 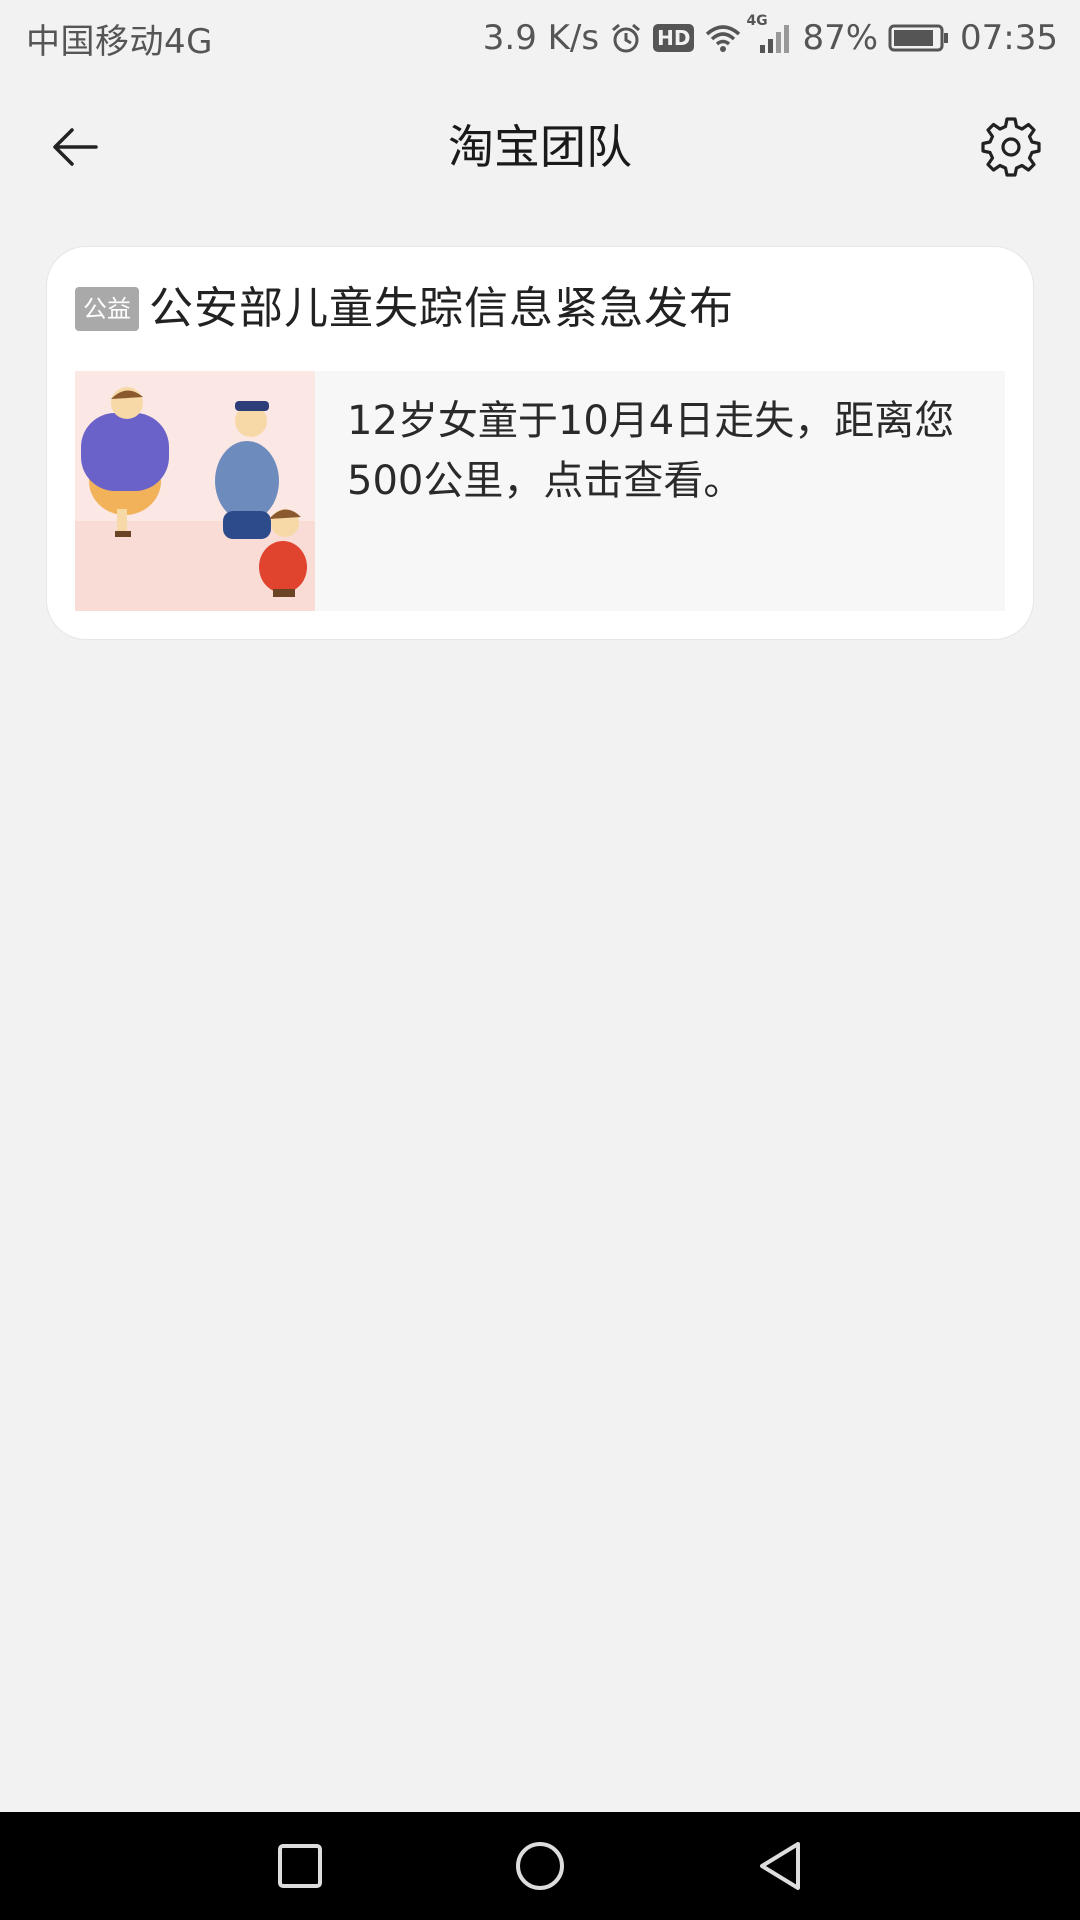 I want to click on home-icon, so click(x=540, y=1866).